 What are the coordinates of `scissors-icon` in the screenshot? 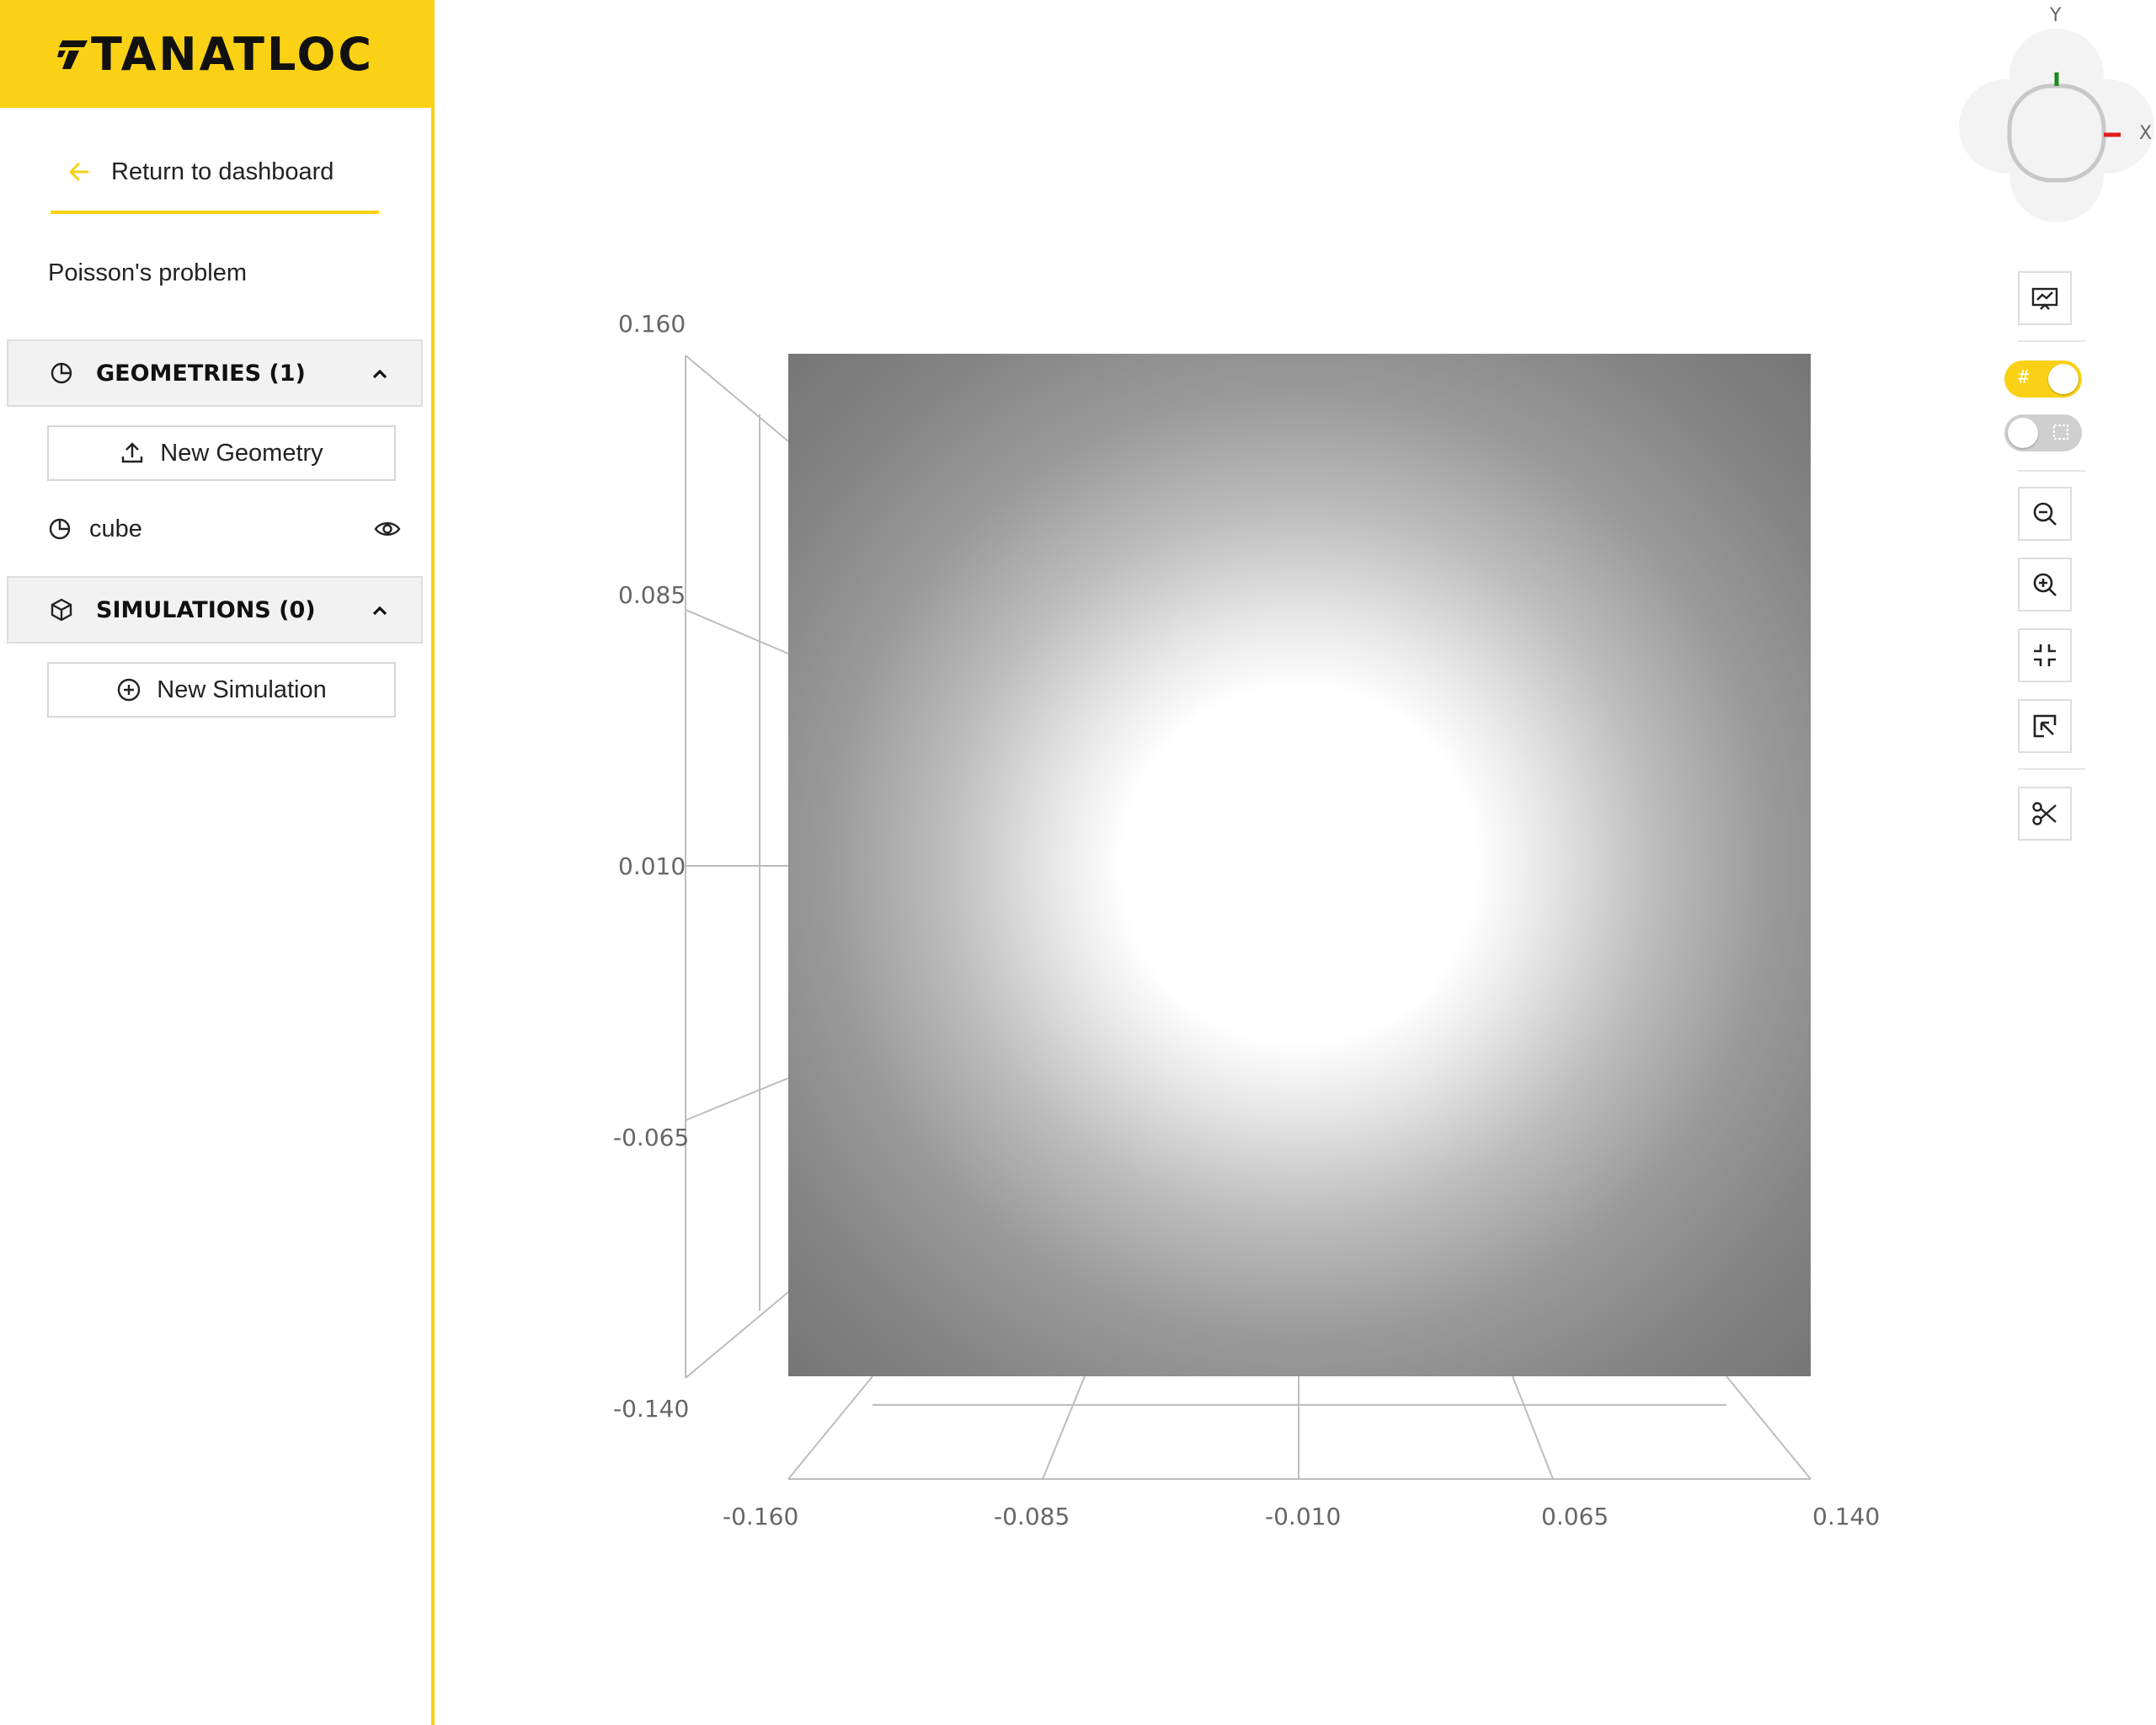 It's located at (2044, 813).